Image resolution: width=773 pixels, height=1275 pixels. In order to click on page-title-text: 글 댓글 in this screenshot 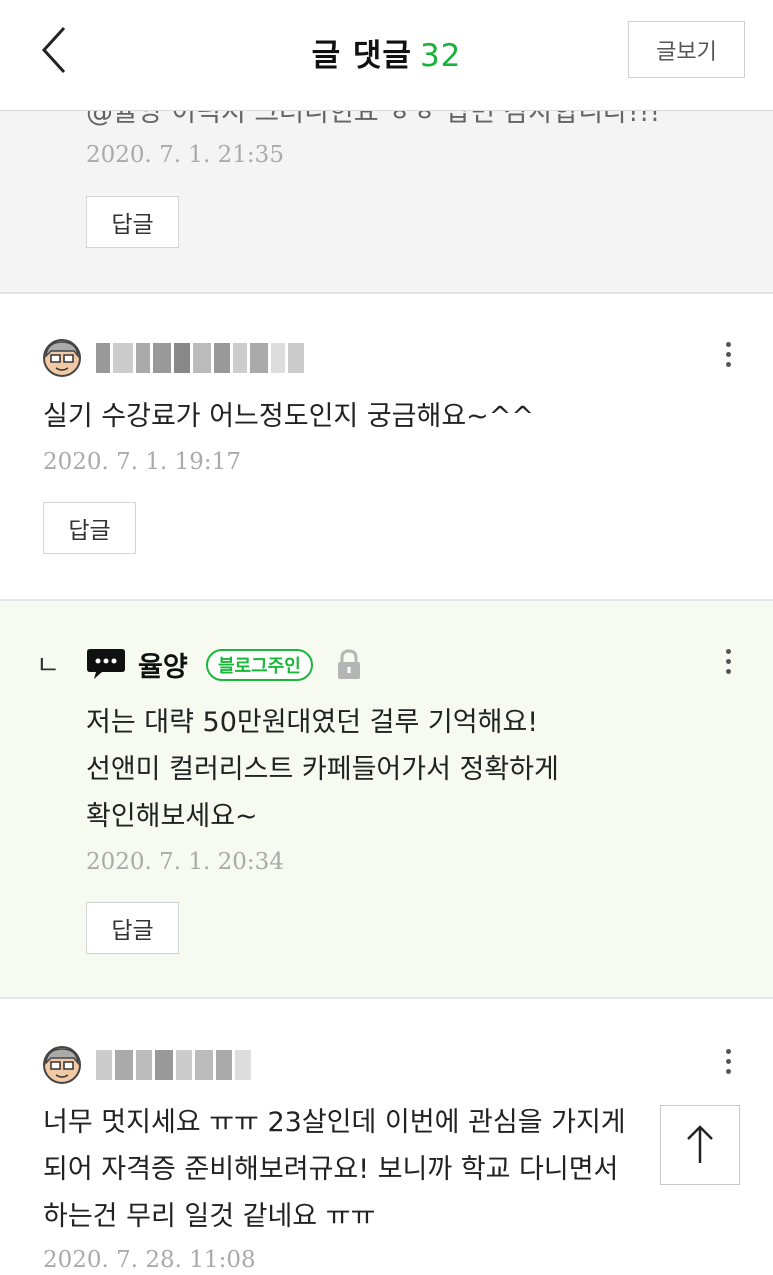, I will do `click(361, 56)`.